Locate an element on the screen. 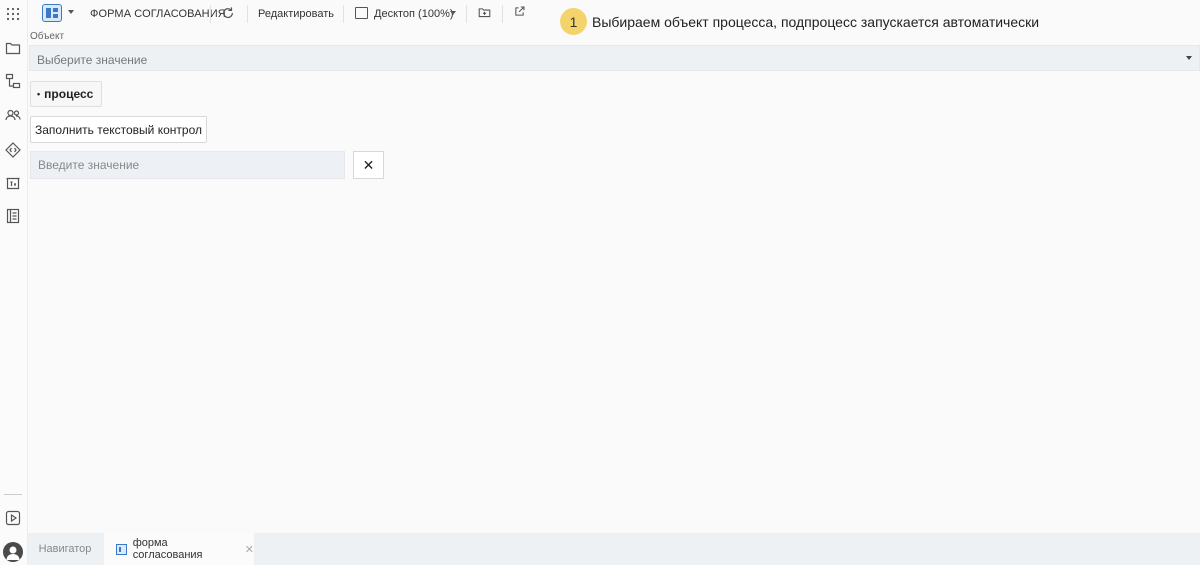 The image size is (1200, 565). left-sidebar is located at coordinates (14, 282).